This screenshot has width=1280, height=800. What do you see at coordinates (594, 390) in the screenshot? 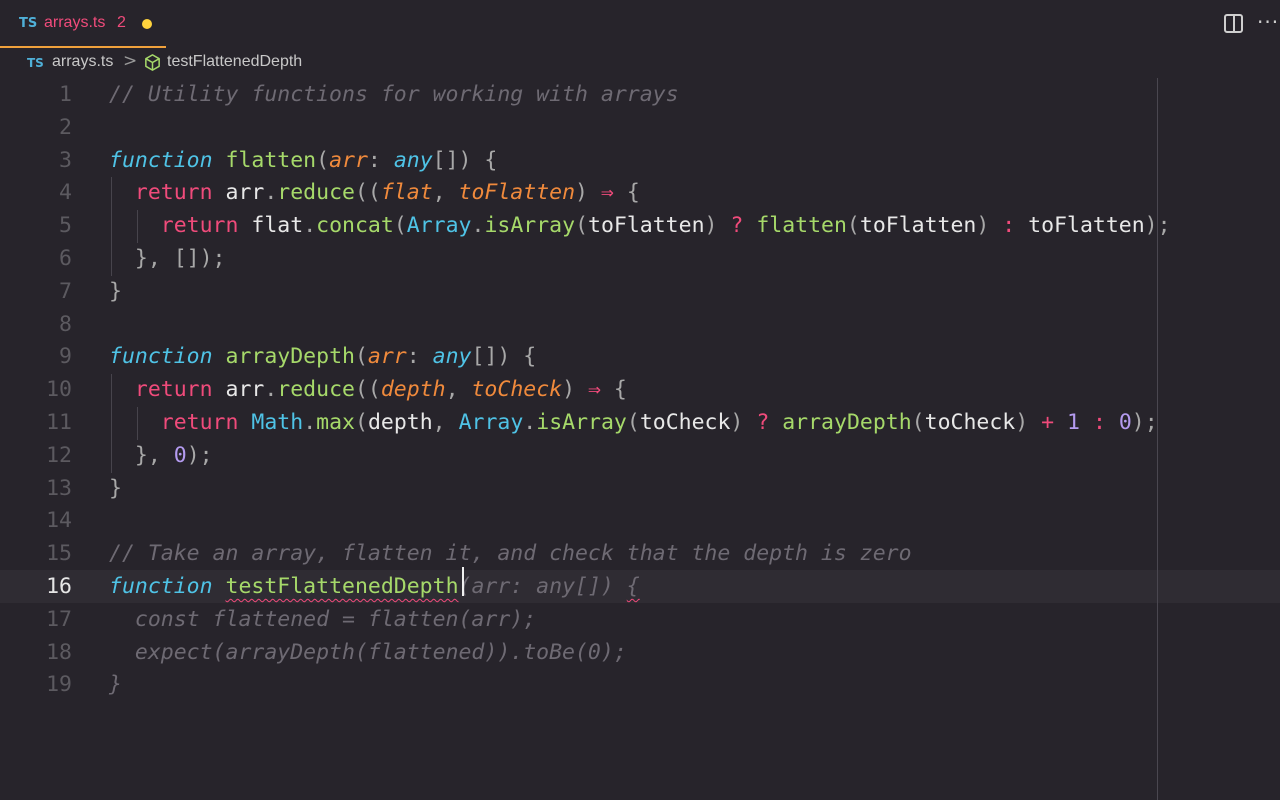
I see `code-token: ⇒` at bounding box center [594, 390].